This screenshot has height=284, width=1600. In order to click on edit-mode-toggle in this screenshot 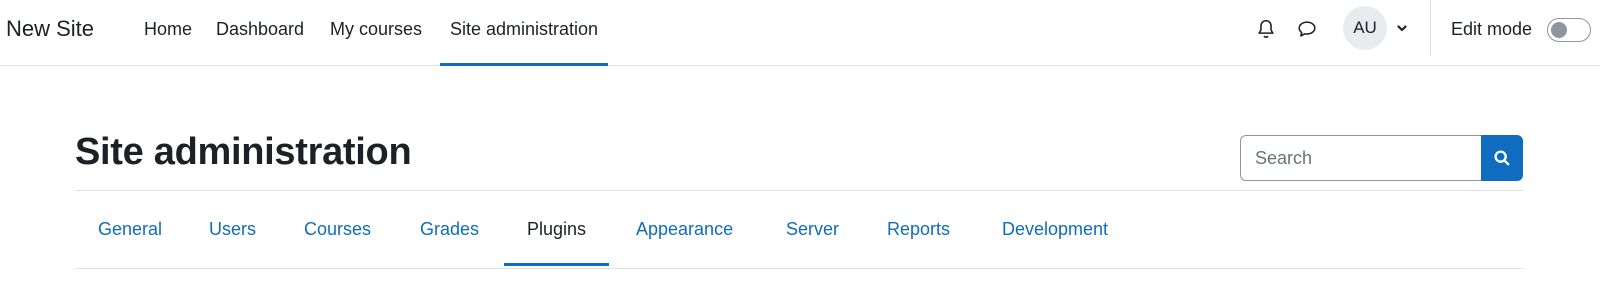, I will do `click(1569, 30)`.